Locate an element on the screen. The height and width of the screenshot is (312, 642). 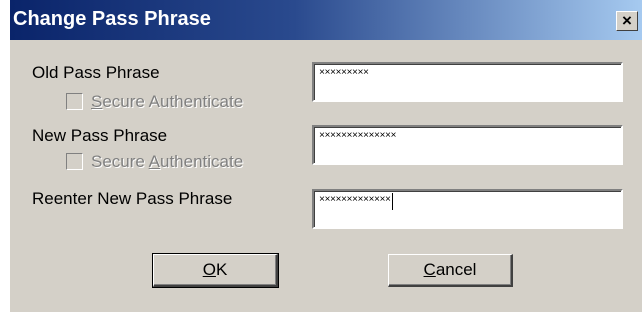
old-pass-phrase-input: ××××××××× is located at coordinates (467, 82).